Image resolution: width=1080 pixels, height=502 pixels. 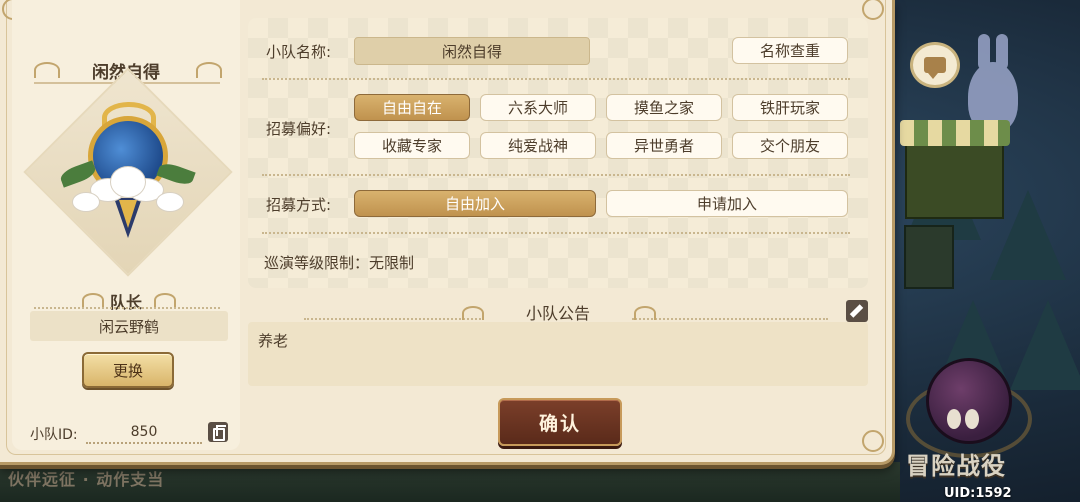 I want to click on level-limit-text: 巡演等级限制：无限制, so click(x=339, y=263).